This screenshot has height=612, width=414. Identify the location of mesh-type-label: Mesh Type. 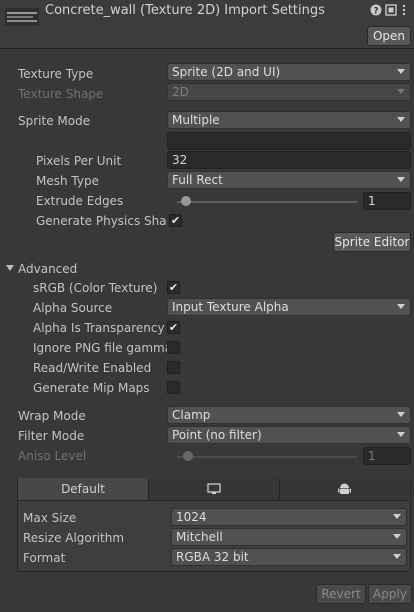
(67, 181).